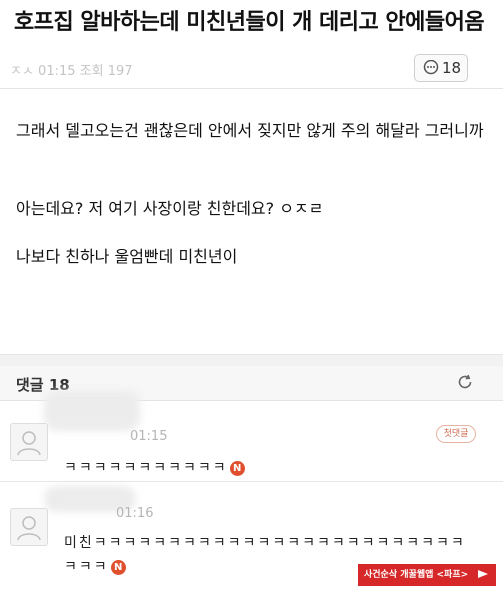  I want to click on comment-text: ㅋㅋㅋㅋㅋㅋㅋㅋㅋㅋㅋ N, so click(154, 467).